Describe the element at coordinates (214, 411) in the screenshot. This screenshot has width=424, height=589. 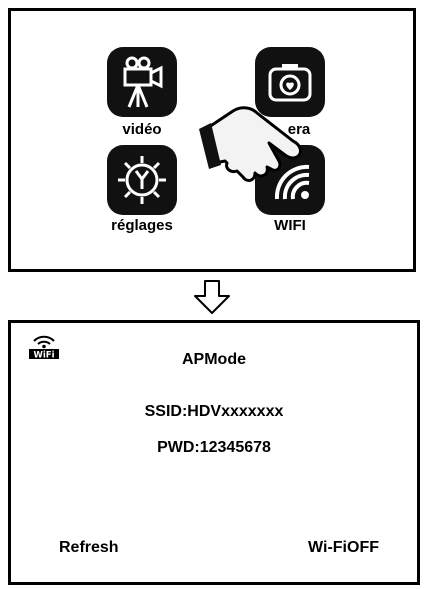
I see `ssid-text: SSID:HDVxxxxxxx` at that location.